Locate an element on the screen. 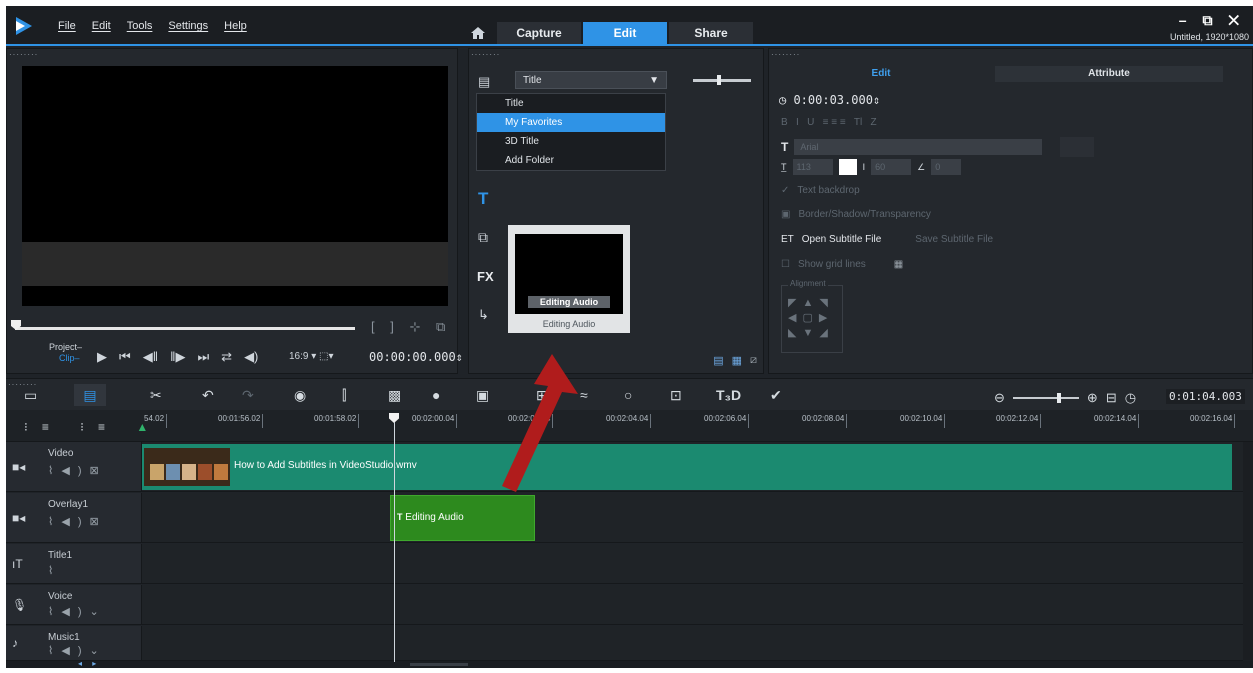 The width and height of the screenshot is (1253, 673). menu-settings: Settings is located at coordinates (188, 26).